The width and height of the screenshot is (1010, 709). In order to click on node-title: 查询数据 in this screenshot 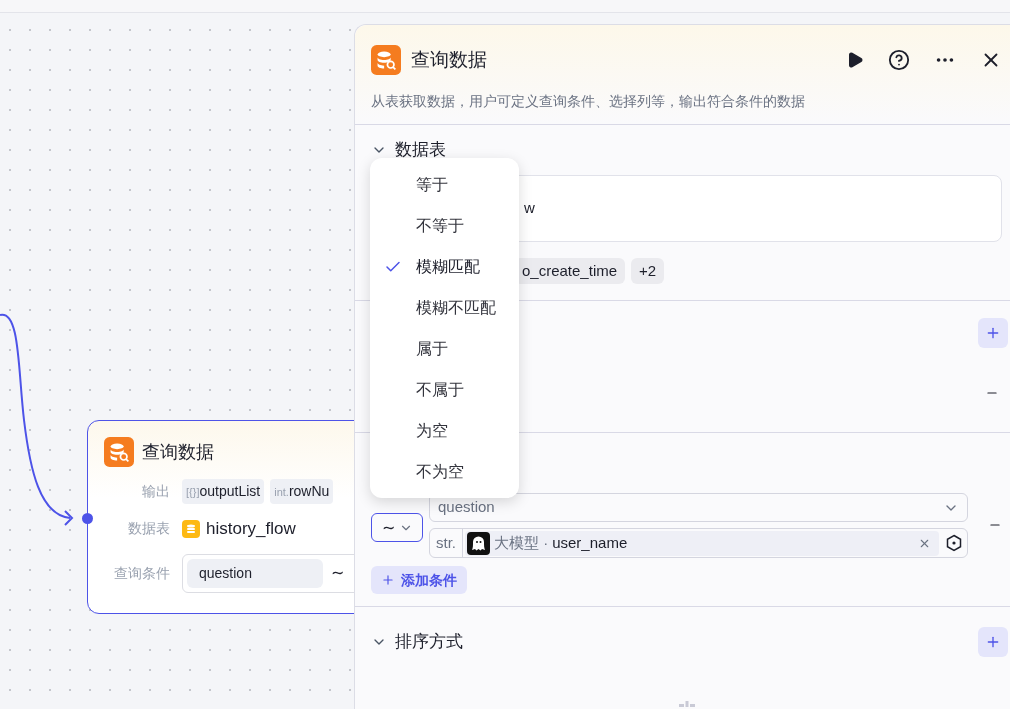, I will do `click(178, 452)`.